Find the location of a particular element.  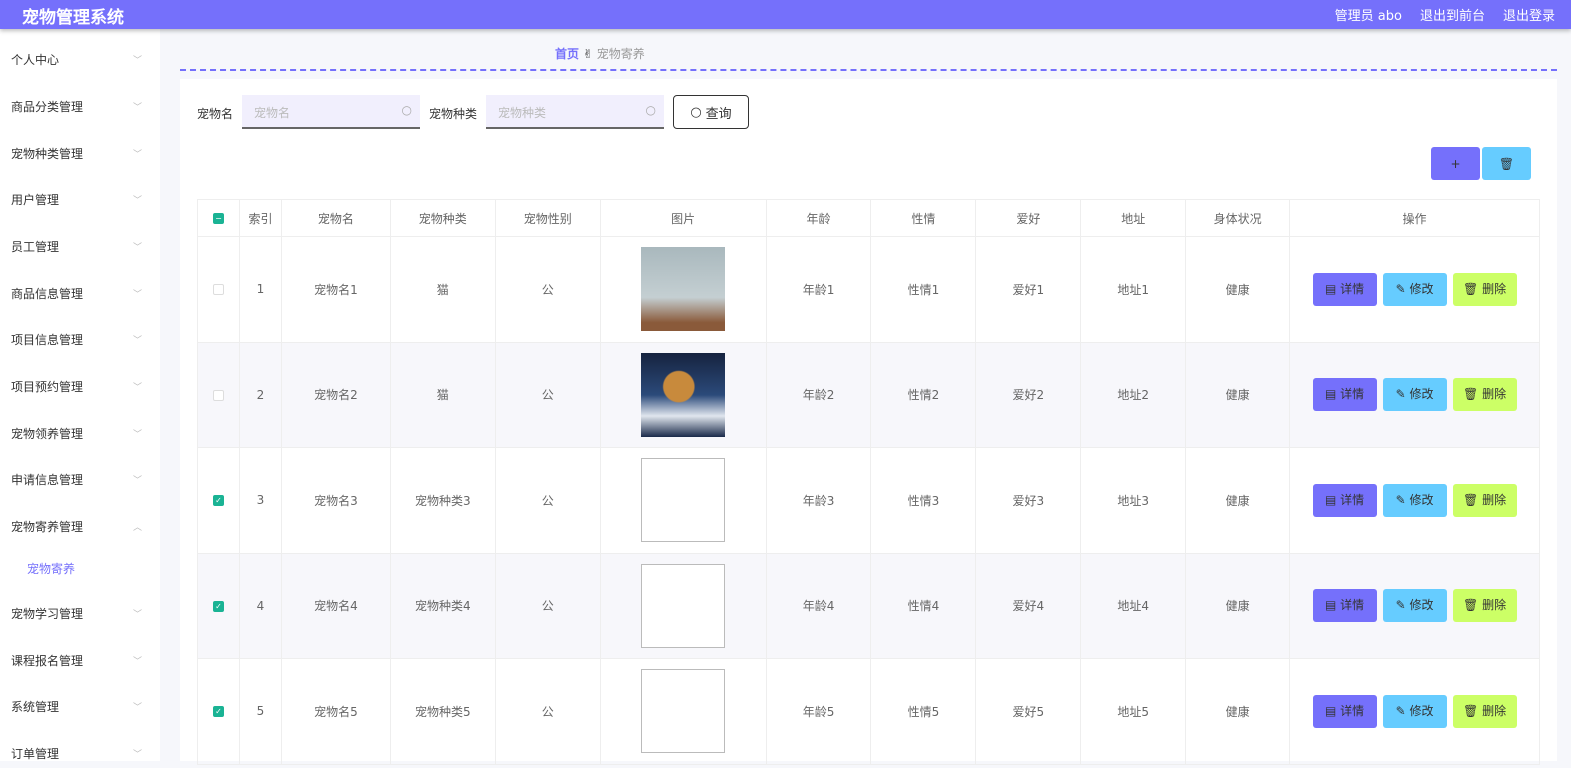

sidebar-item: 订单管理 ﹀ is located at coordinates (80, 753).